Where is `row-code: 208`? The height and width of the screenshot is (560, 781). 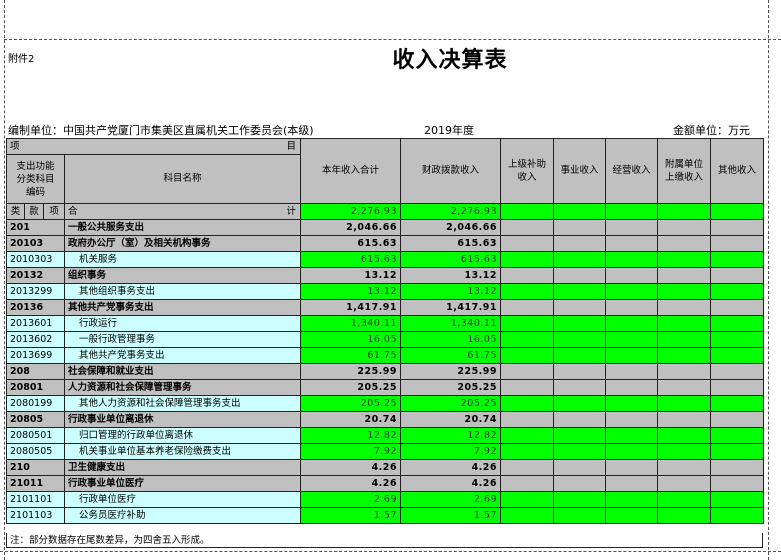 row-code: 208 is located at coordinates (35, 371).